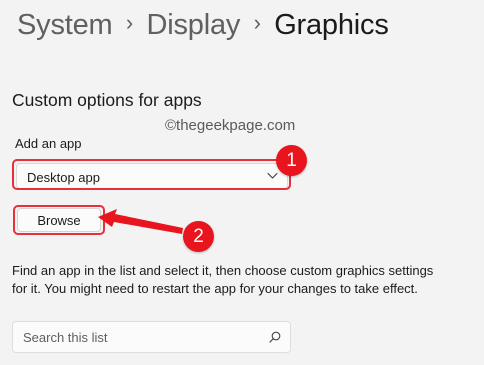 This screenshot has height=365, width=484. I want to click on search-box, so click(151, 337).